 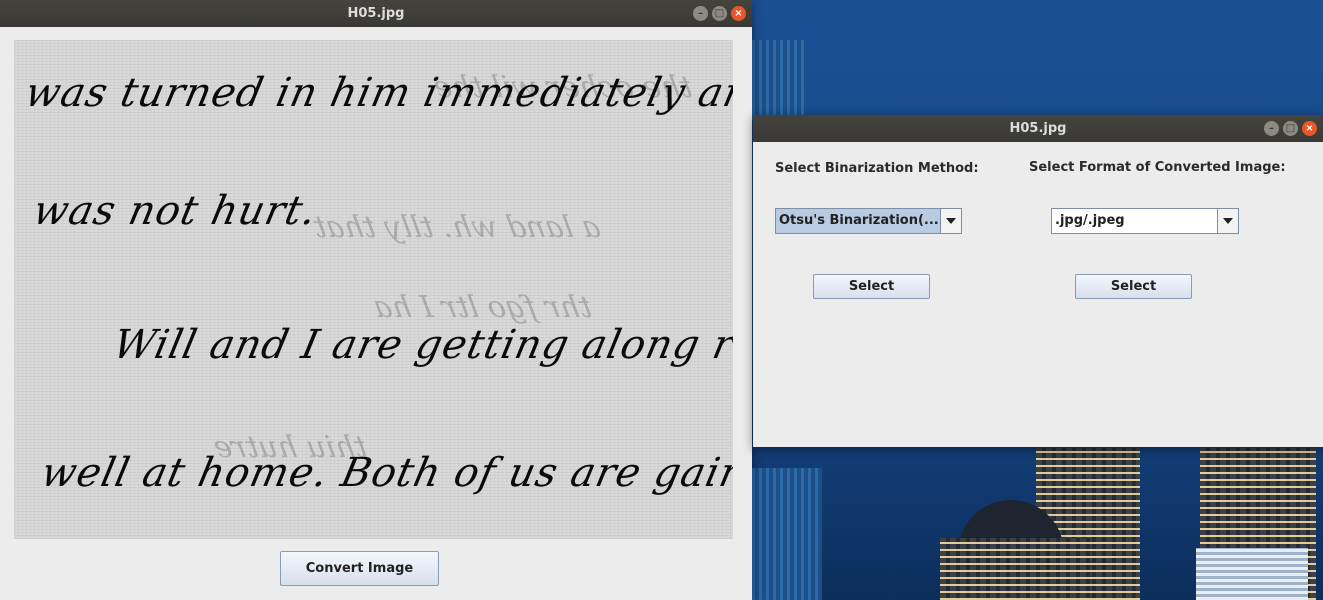 I want to click on handwriting-line-3: Will and I are getting along real, so click(x=421, y=345).